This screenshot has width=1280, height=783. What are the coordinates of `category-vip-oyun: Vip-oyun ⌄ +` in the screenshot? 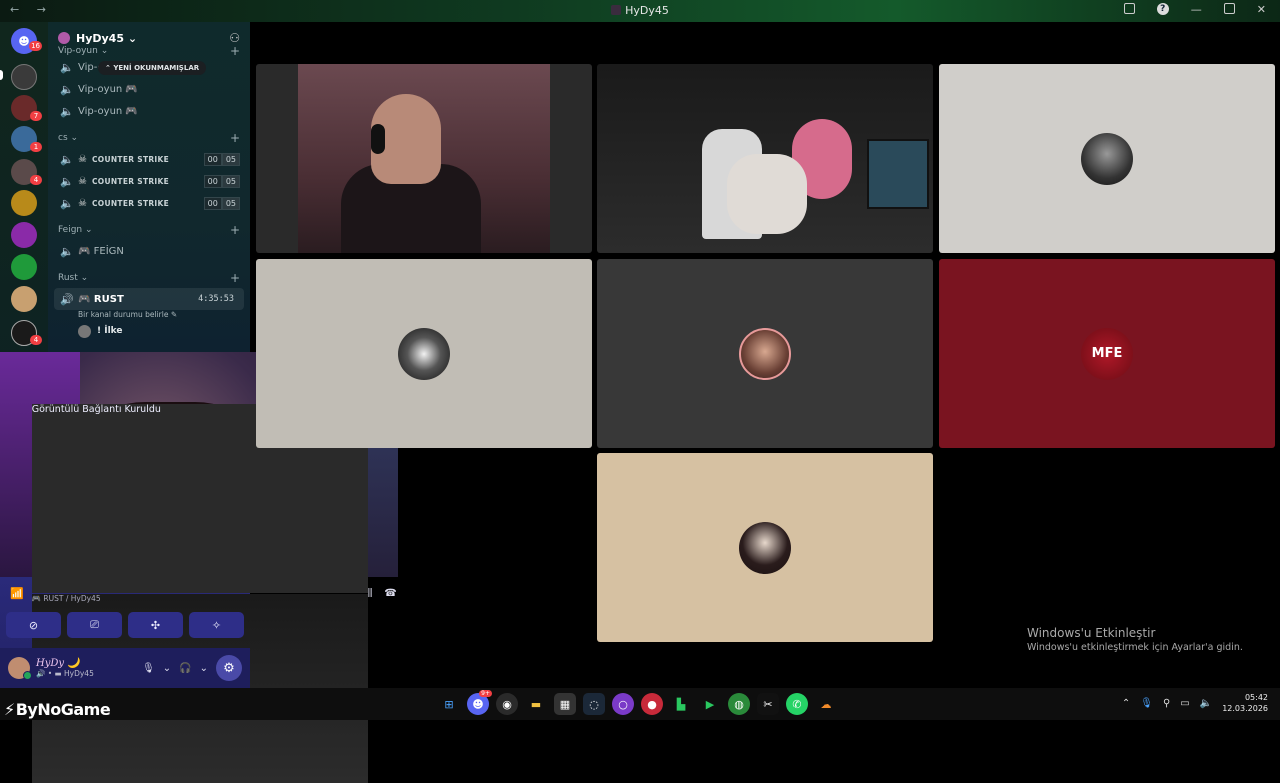 It's located at (149, 51).